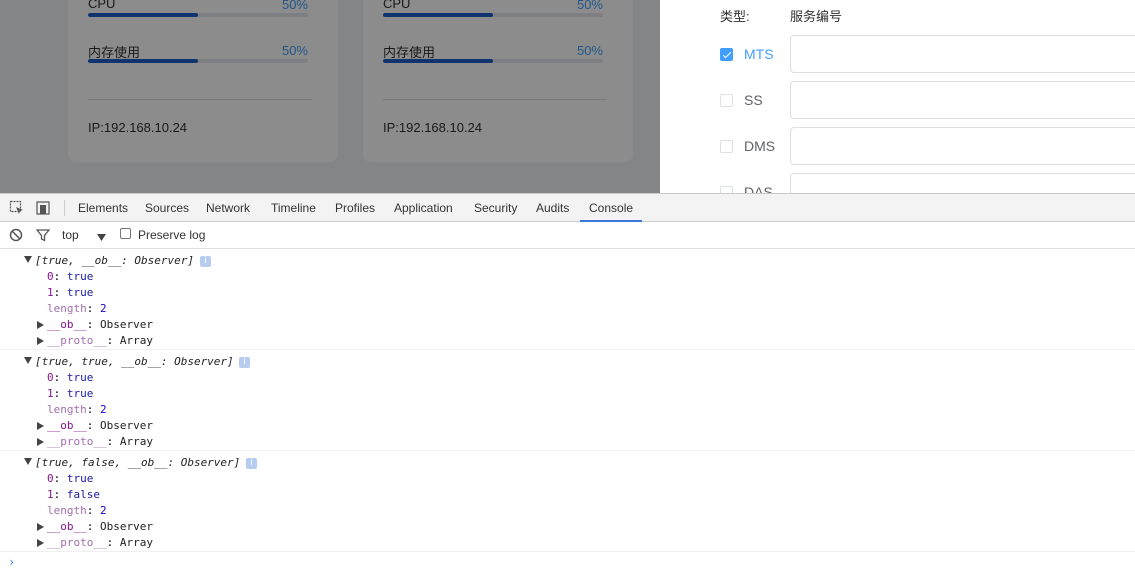  I want to click on tab-audits: Audits, so click(552, 208).